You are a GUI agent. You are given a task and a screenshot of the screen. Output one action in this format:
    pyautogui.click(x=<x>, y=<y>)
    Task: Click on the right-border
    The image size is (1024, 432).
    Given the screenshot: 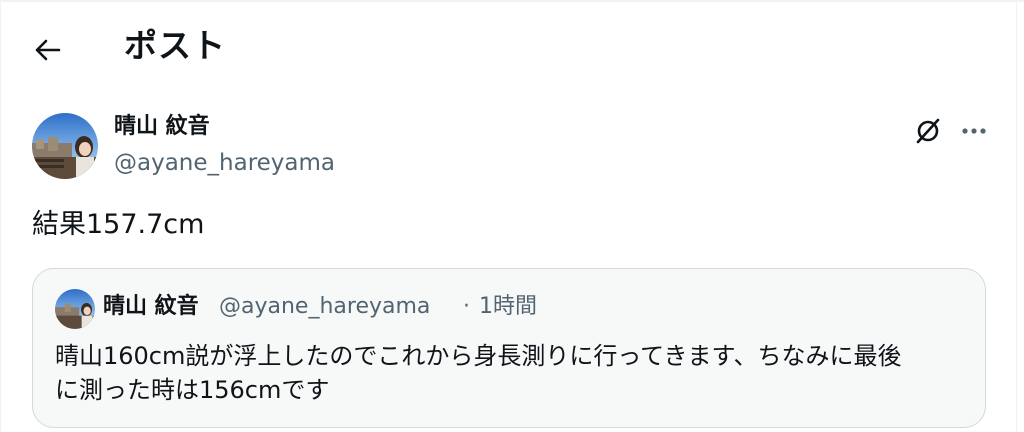 What is the action you would take?
    pyautogui.click(x=1016, y=216)
    